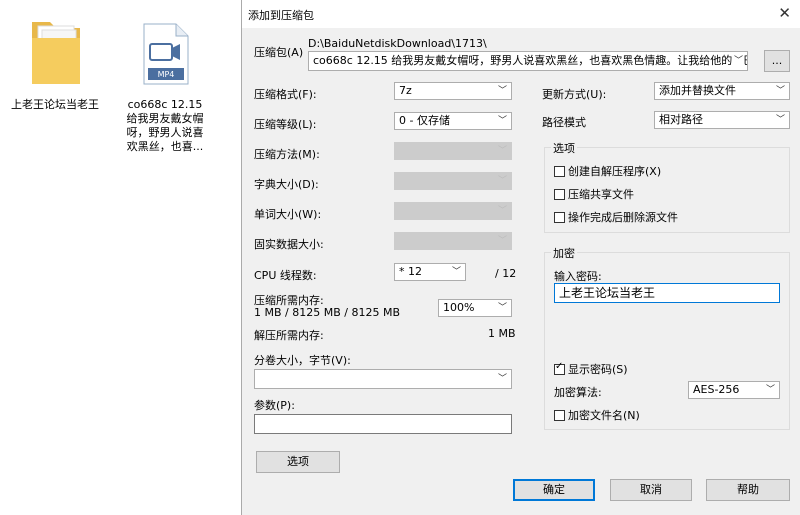 The width and height of the screenshot is (800, 515). I want to click on method-select: ﹀, so click(453, 151).